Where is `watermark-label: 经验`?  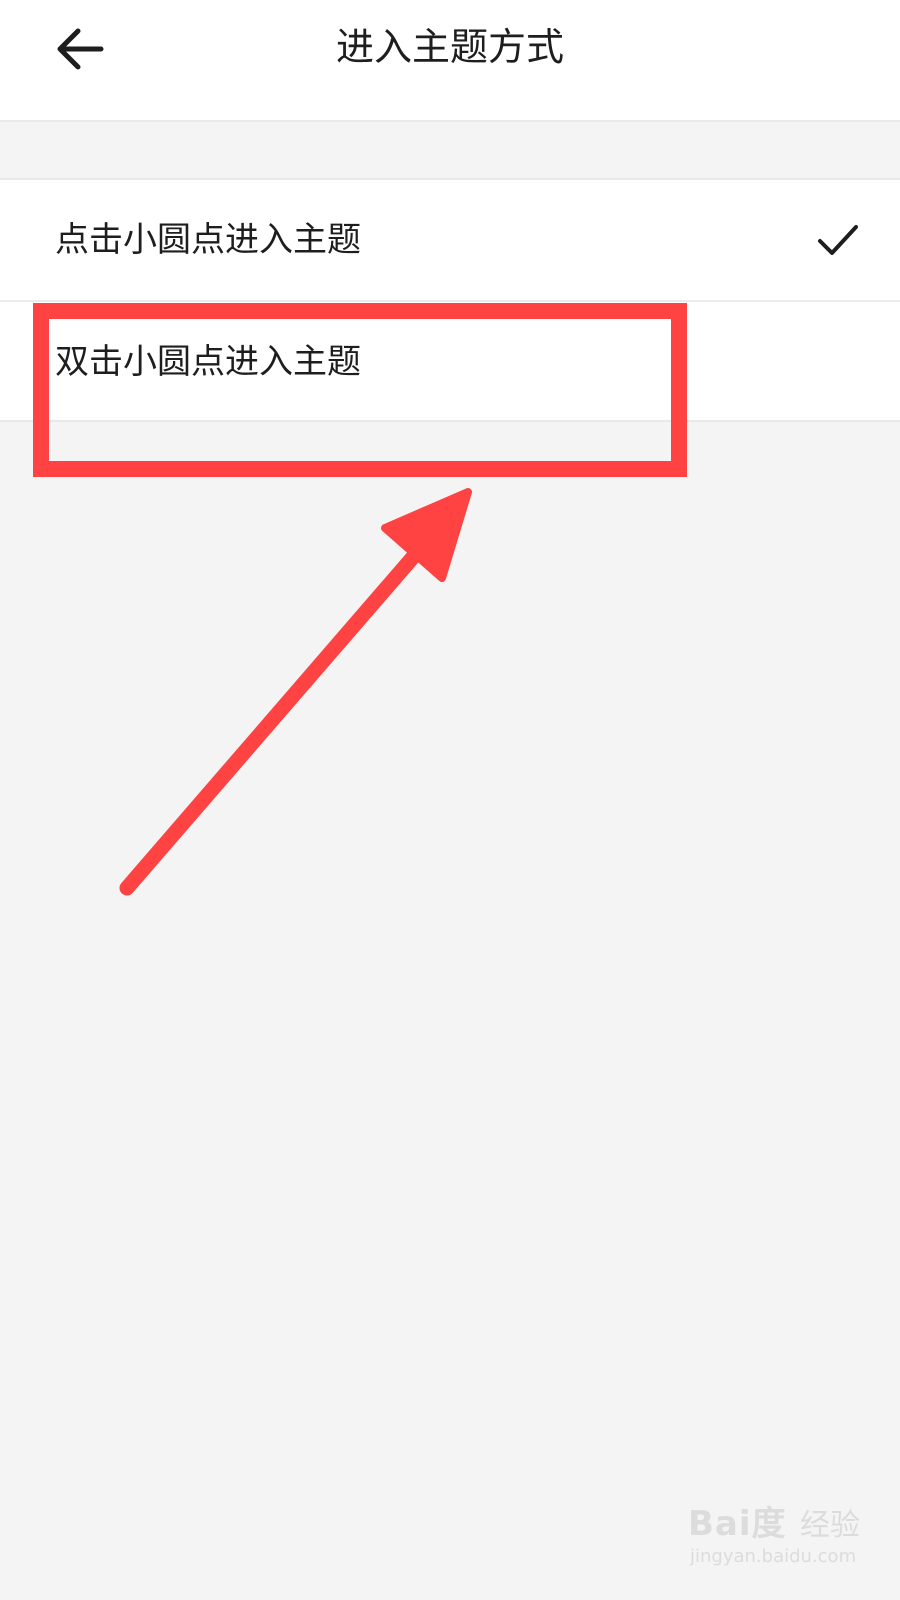
watermark-label: 经验 is located at coordinates (830, 1525).